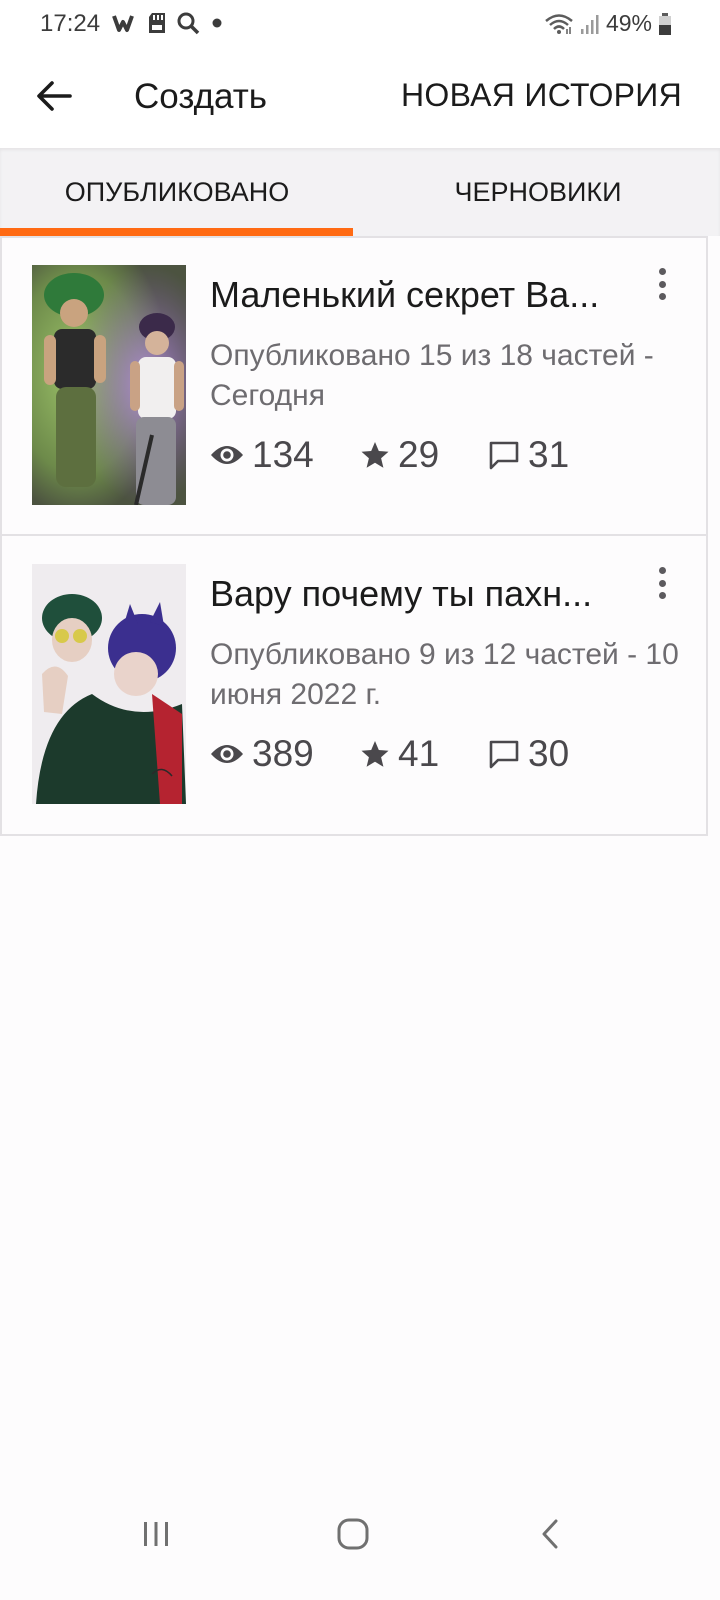 Image resolution: width=720 pixels, height=1600 pixels. What do you see at coordinates (168, 23) in the screenshot?
I see `status-notification-icons` at bounding box center [168, 23].